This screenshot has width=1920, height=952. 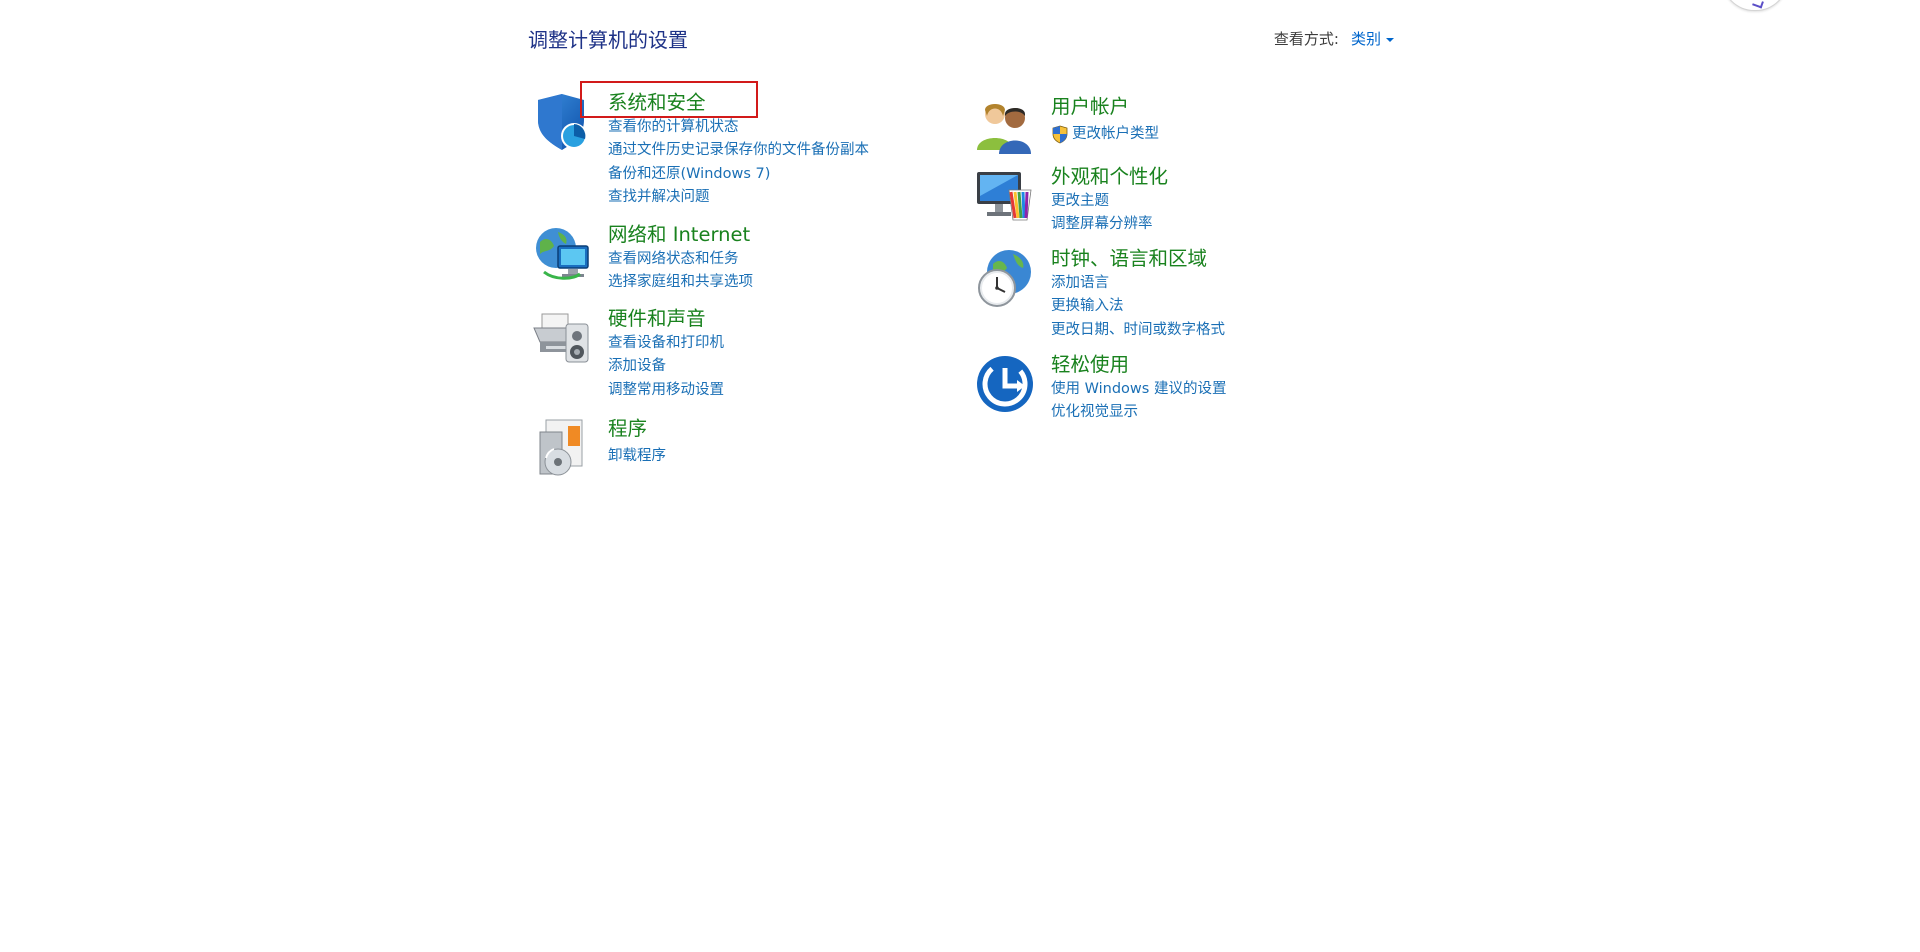 I want to click on appearance-monitor-icon, so click(x=1005, y=196).